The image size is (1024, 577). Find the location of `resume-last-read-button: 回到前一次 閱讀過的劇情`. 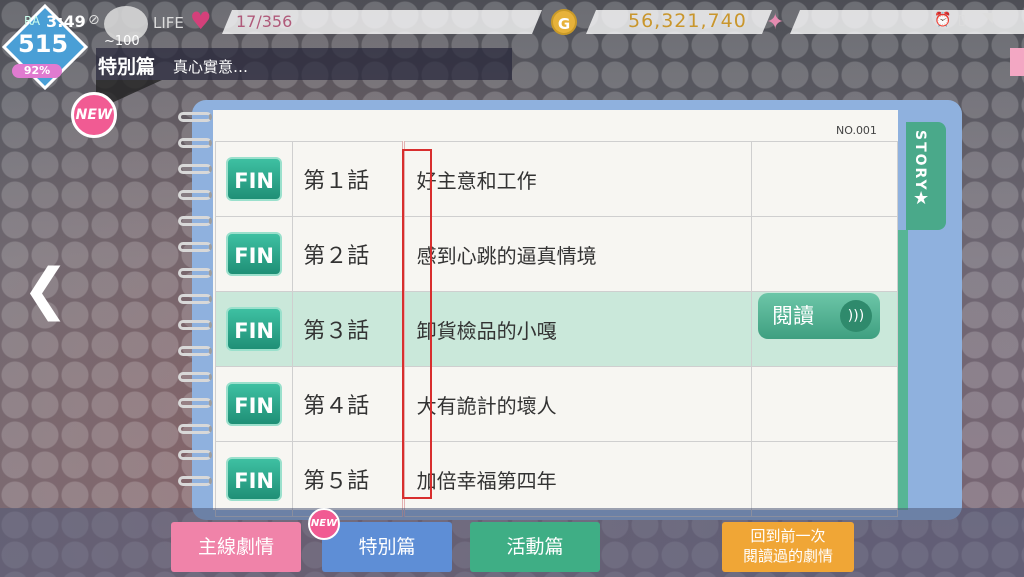

resume-last-read-button: 回到前一次 閱讀過的劇情 is located at coordinates (788, 547).